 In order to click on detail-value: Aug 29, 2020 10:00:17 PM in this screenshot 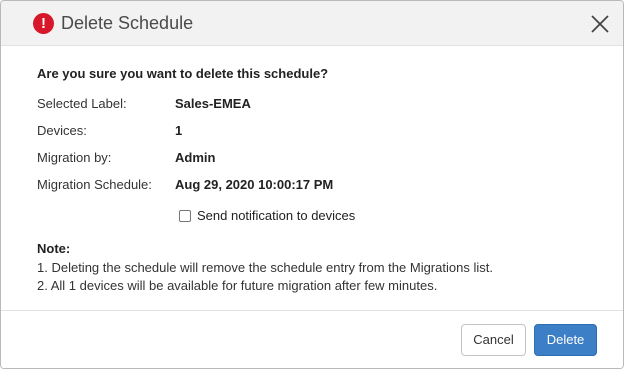, I will do `click(254, 184)`.